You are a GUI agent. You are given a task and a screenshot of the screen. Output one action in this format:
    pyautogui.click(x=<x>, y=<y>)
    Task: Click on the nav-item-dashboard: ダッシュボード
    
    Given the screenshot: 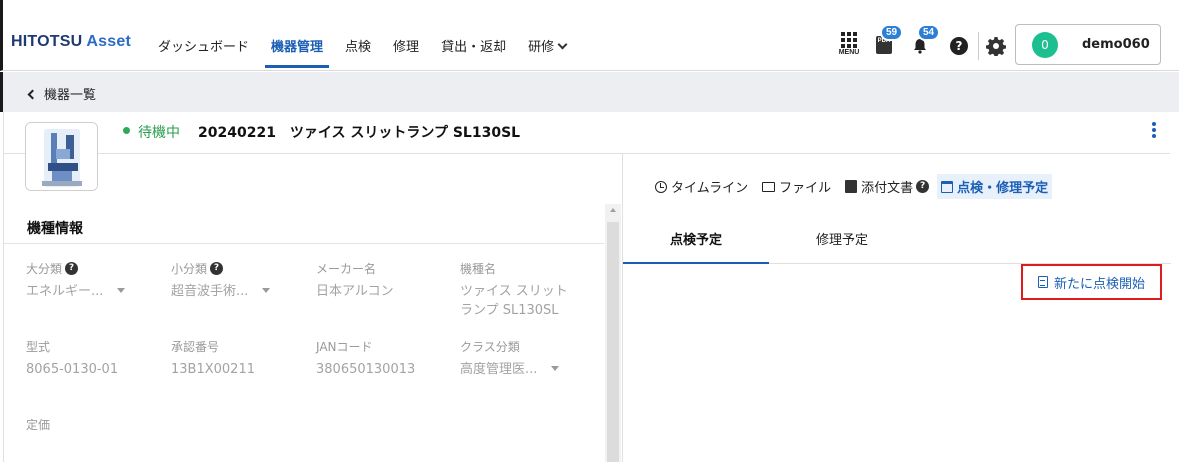 What is the action you would take?
    pyautogui.click(x=203, y=53)
    